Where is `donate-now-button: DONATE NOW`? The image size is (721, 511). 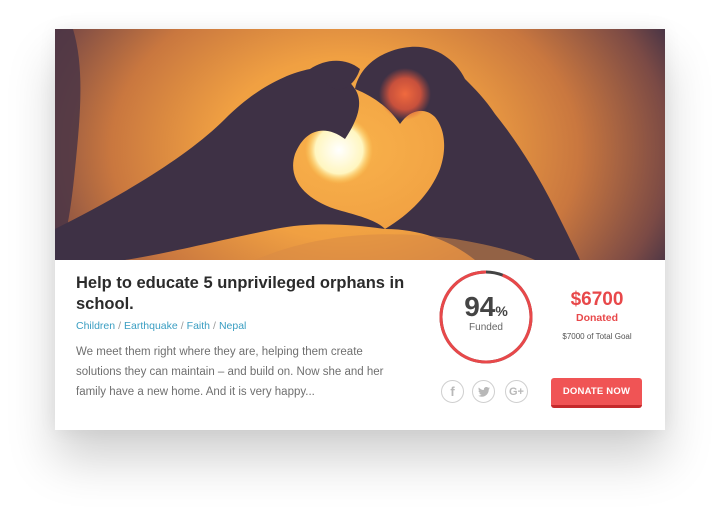 donate-now-button: DONATE NOW is located at coordinates (596, 393).